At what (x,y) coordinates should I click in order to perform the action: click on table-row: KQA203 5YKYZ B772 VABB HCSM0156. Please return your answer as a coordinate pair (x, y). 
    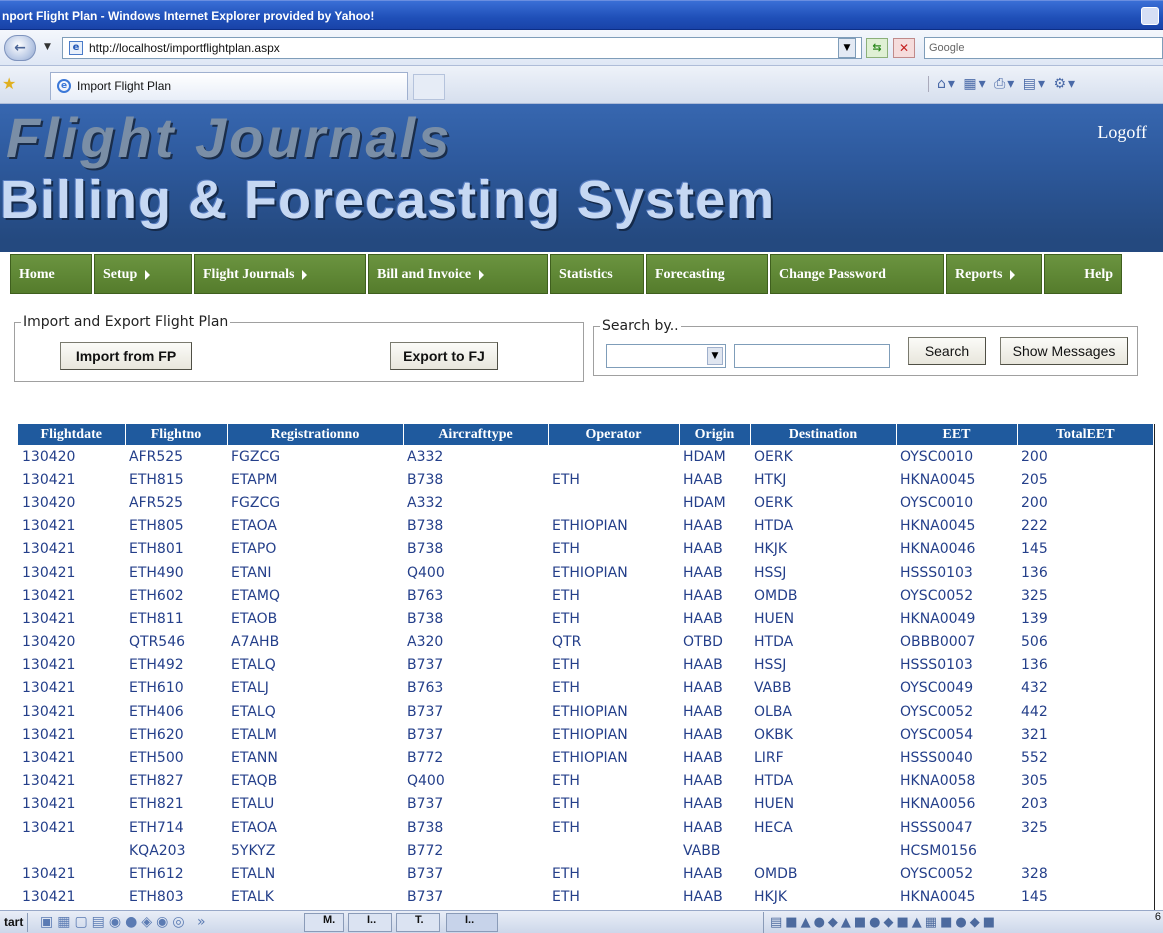
    Looking at the image, I should click on (585, 850).